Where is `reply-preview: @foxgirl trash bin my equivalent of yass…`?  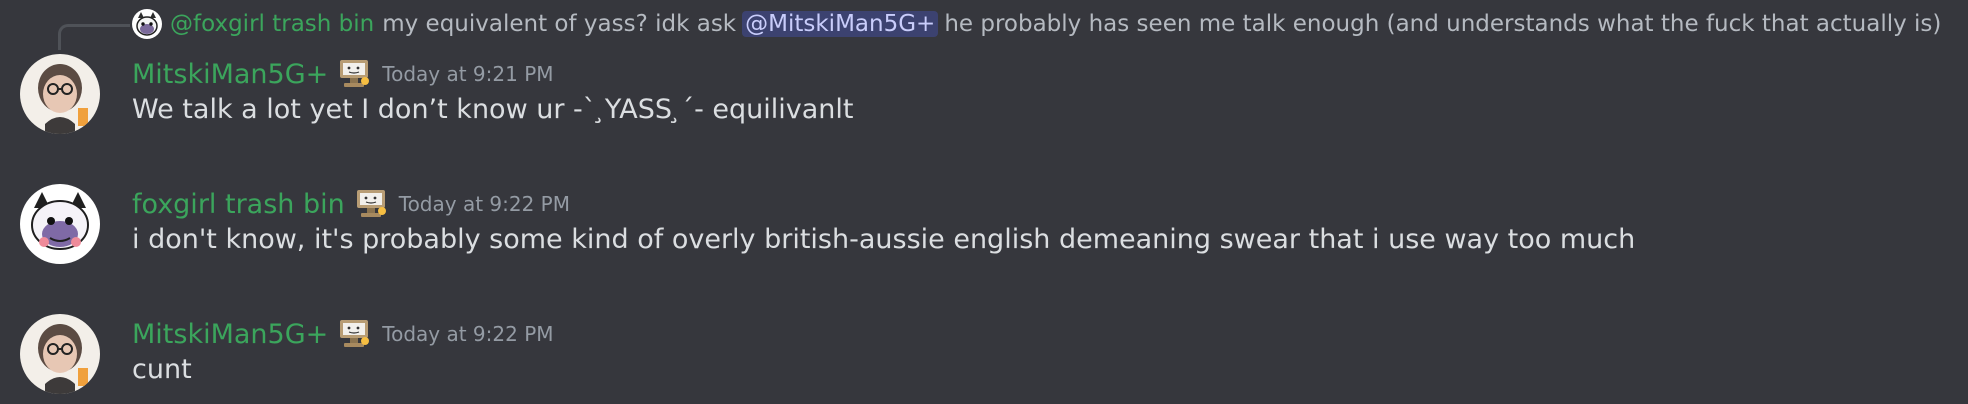
reply-preview: @foxgirl trash bin my equivalent of yass… is located at coordinates (1036, 24).